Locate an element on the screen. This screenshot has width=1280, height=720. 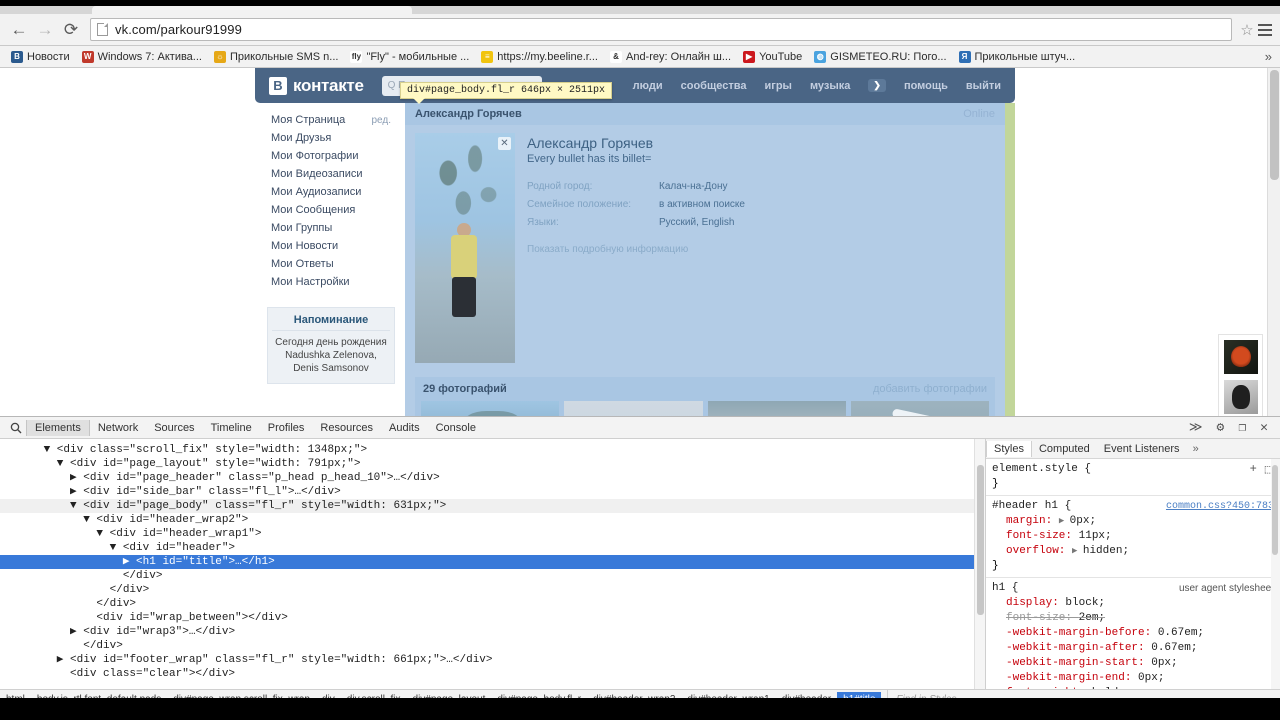
vk-nav-link: сообщества is located at coordinates (714, 86).